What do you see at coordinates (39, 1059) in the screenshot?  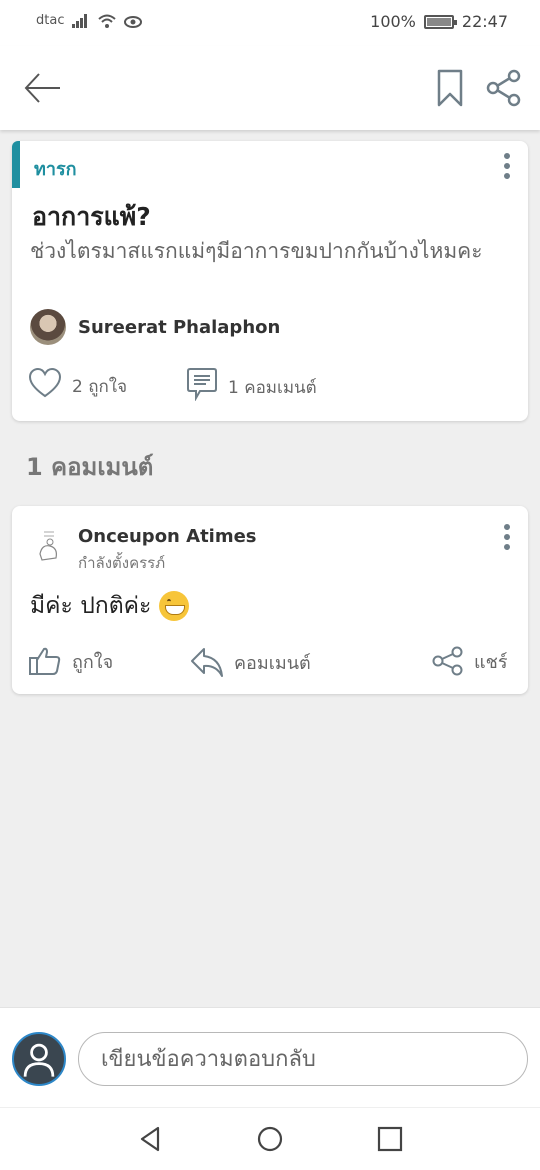 I see `user-avatar-icon` at bounding box center [39, 1059].